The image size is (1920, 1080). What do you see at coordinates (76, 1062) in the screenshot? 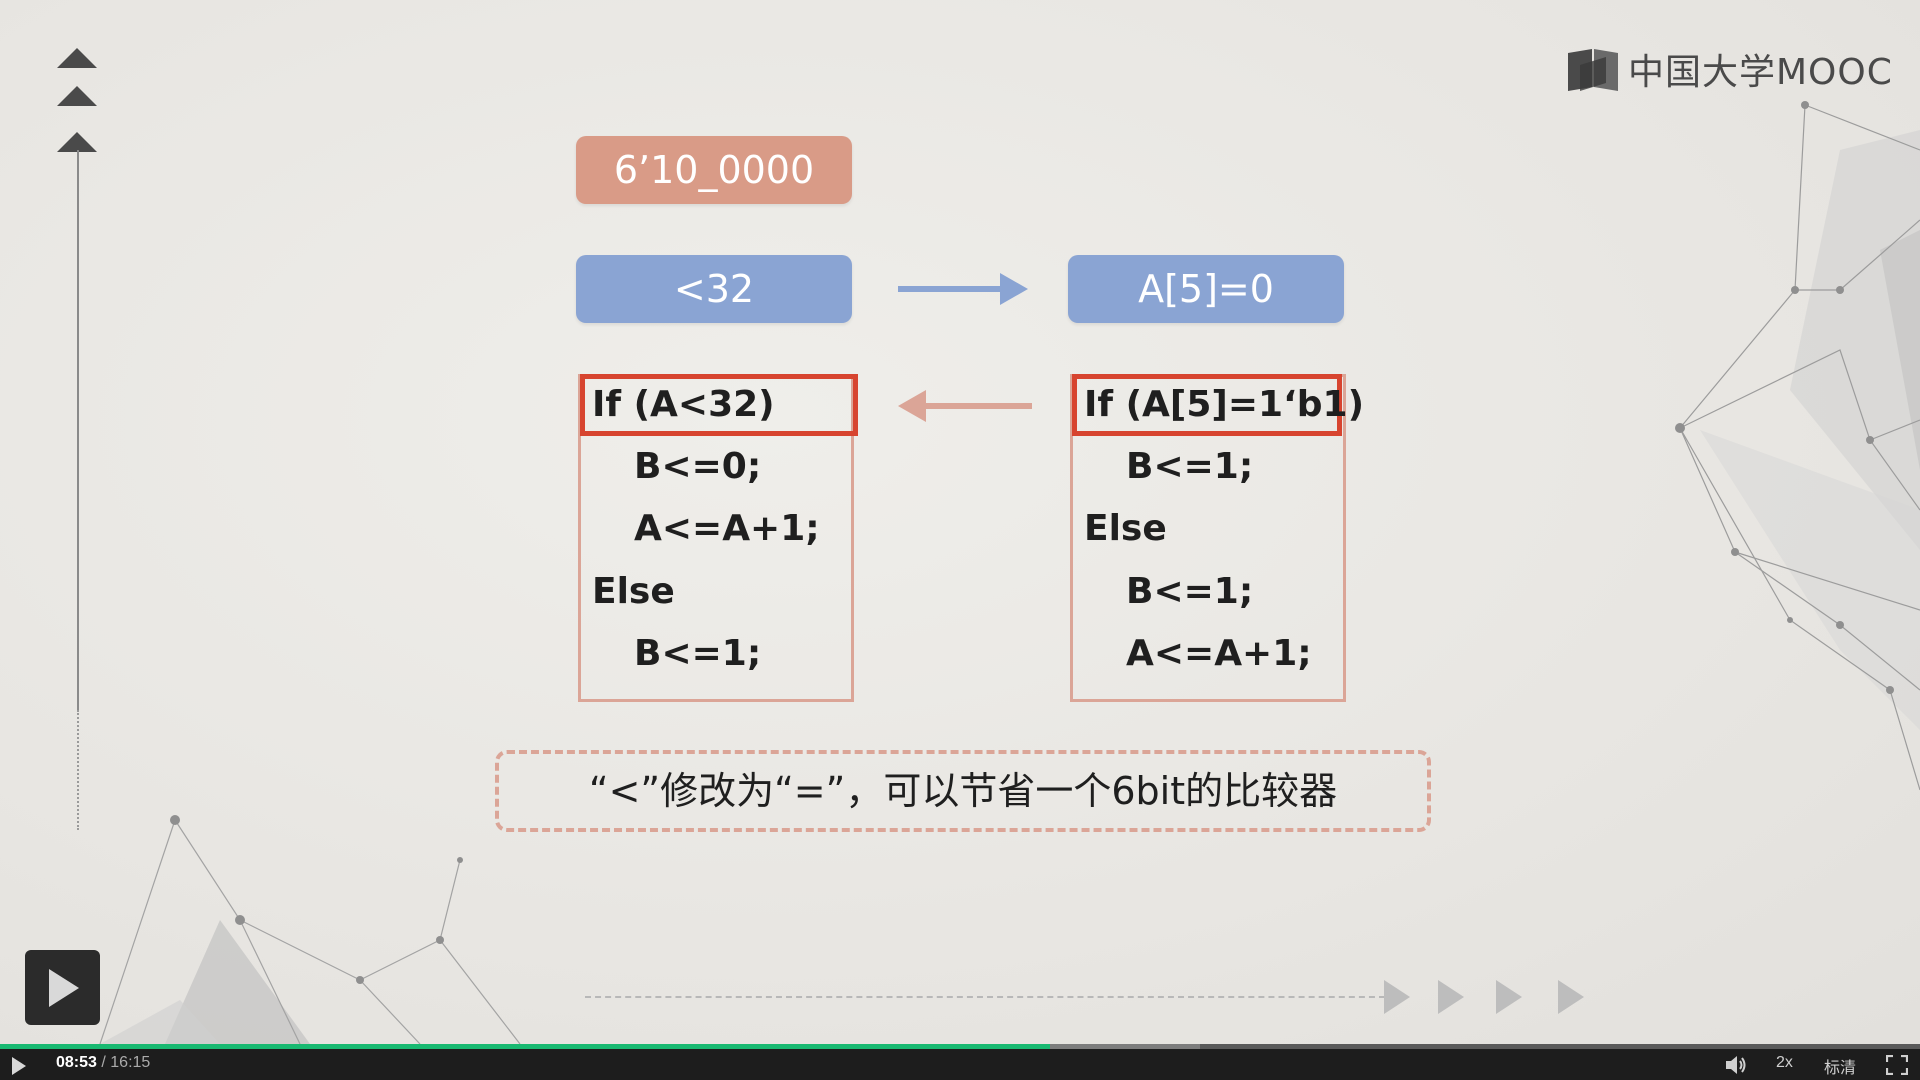
I see `current-time: 08:53` at bounding box center [76, 1062].